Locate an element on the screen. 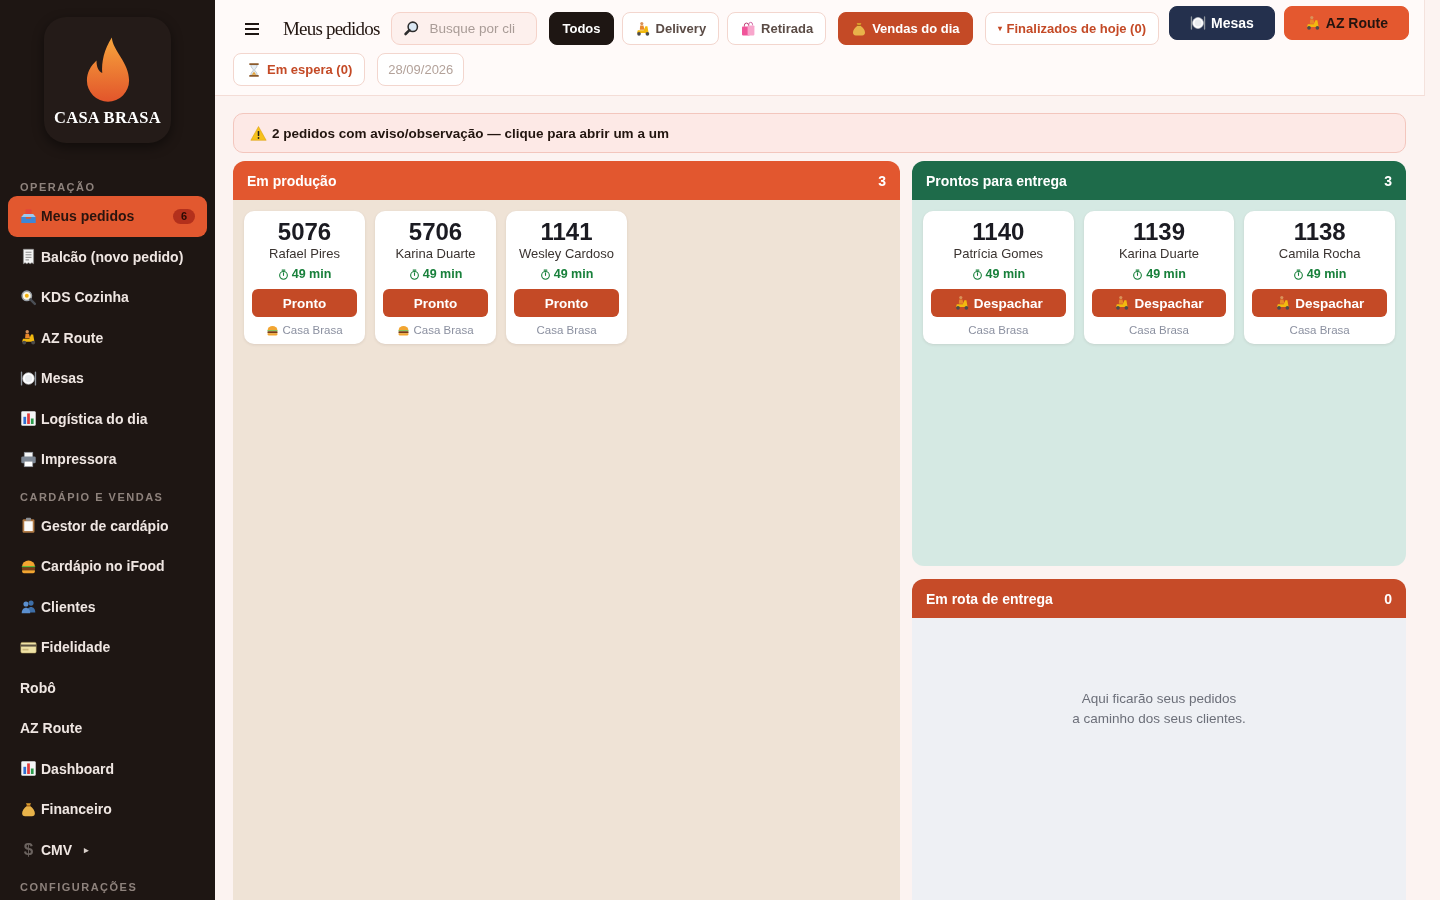  sidebar-item: Mesas is located at coordinates (107, 378).